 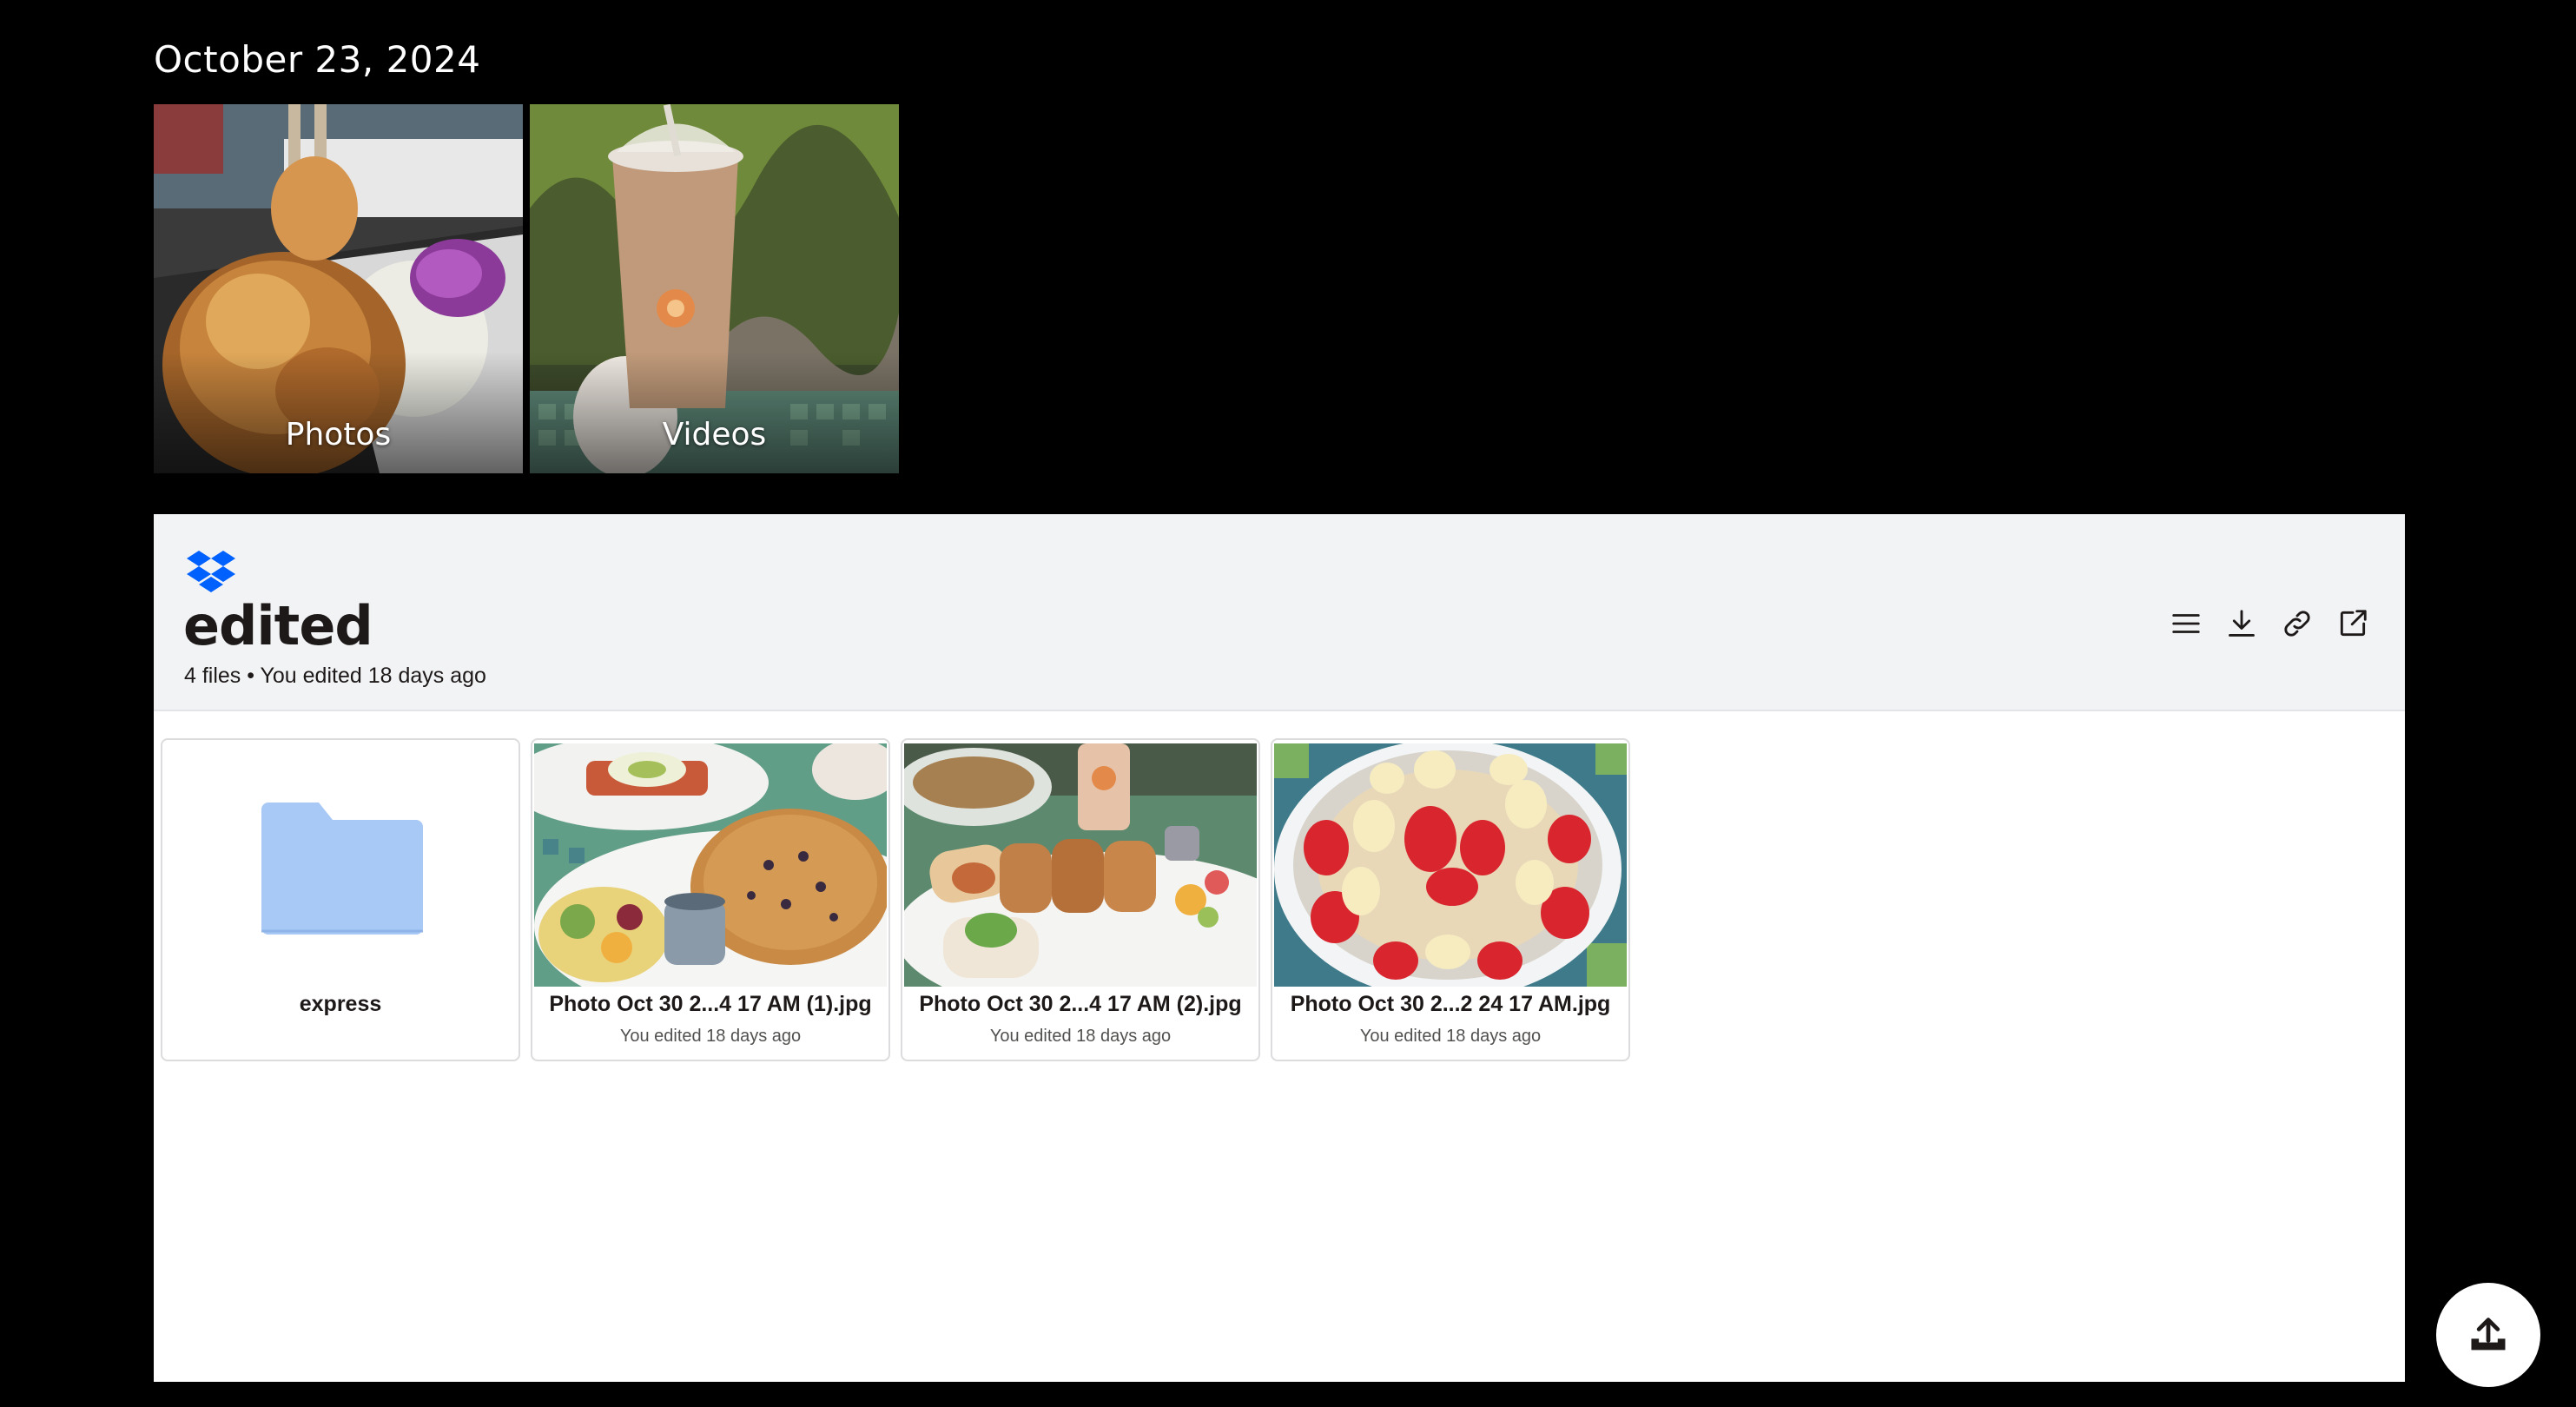 I want to click on oatmeal-photo, so click(x=1450, y=865).